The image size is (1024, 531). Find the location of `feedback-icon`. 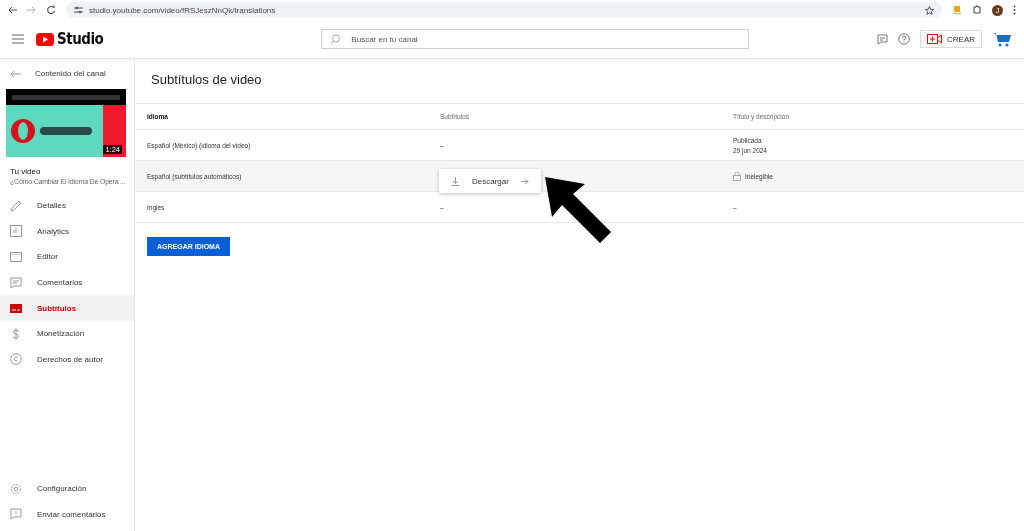

feedback-icon is located at coordinates (16, 514).